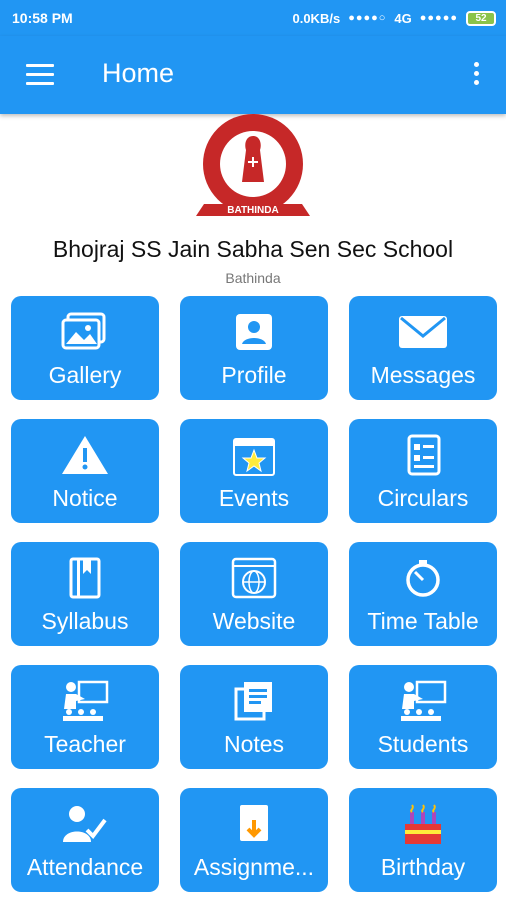 This screenshot has height=900, width=506. Describe the element at coordinates (423, 621) in the screenshot. I see `tile-label: Time Table` at that location.